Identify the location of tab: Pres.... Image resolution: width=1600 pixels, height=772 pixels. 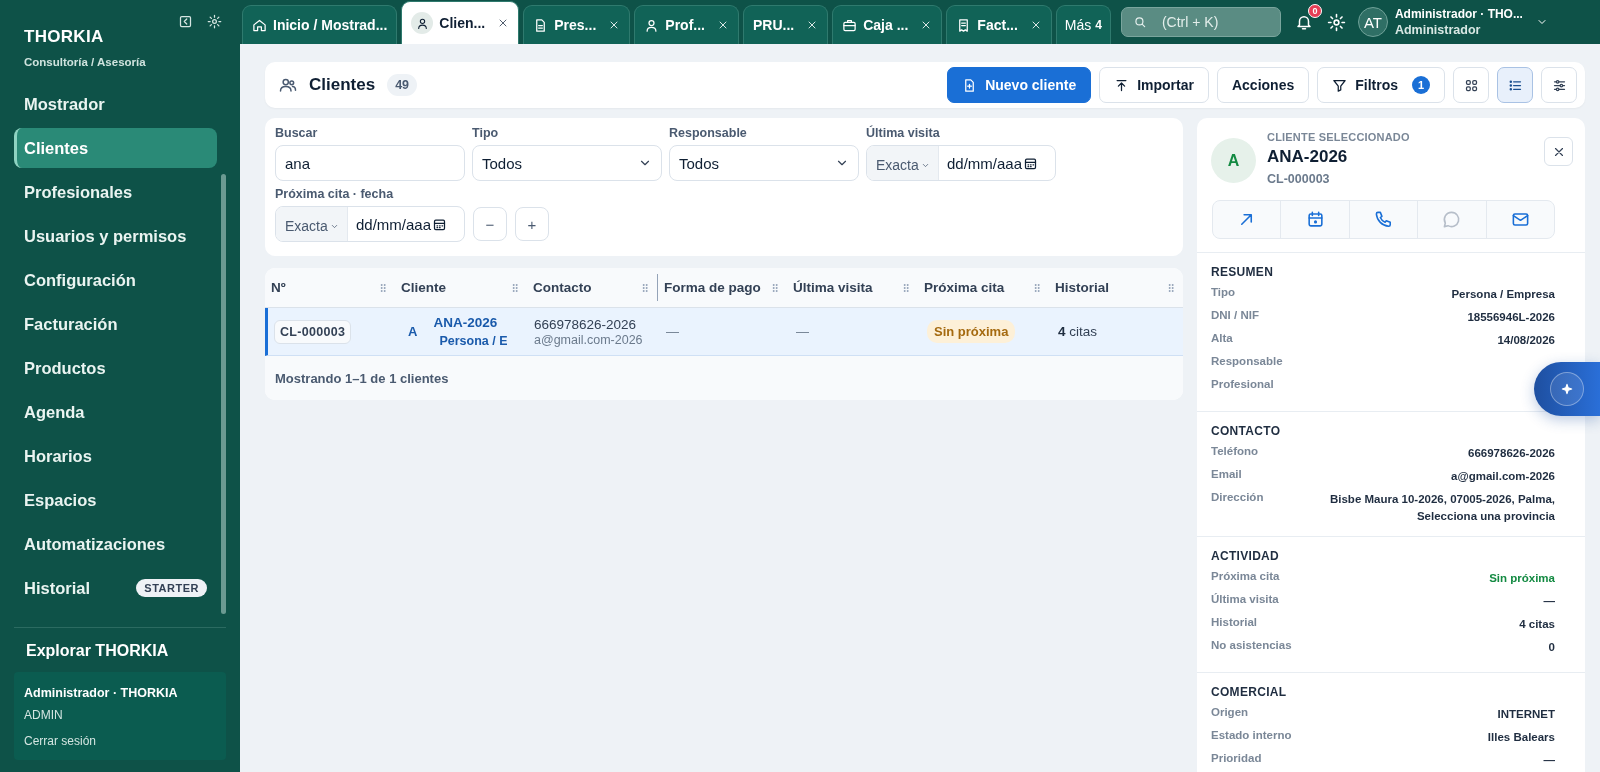
(577, 24).